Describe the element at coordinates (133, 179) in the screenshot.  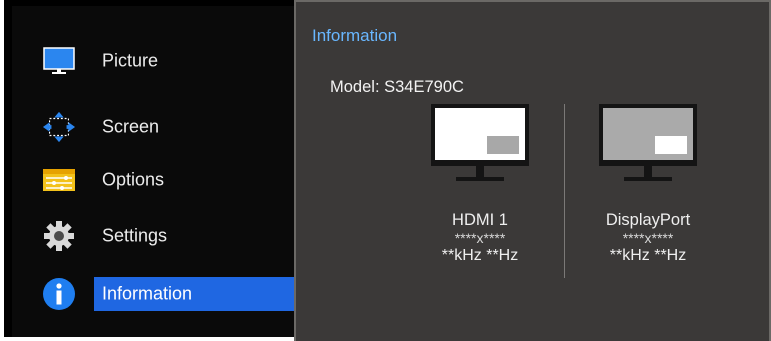
I see `sidebar-item-label: Options` at that location.